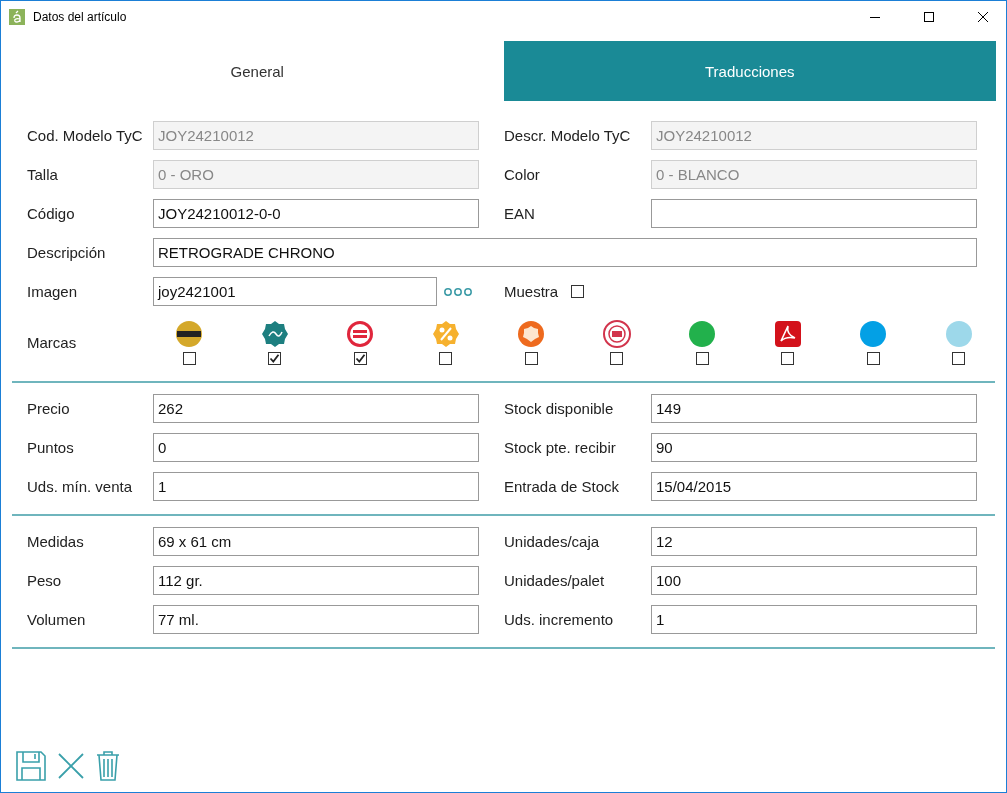  I want to click on field-label: Peso, so click(44, 580).